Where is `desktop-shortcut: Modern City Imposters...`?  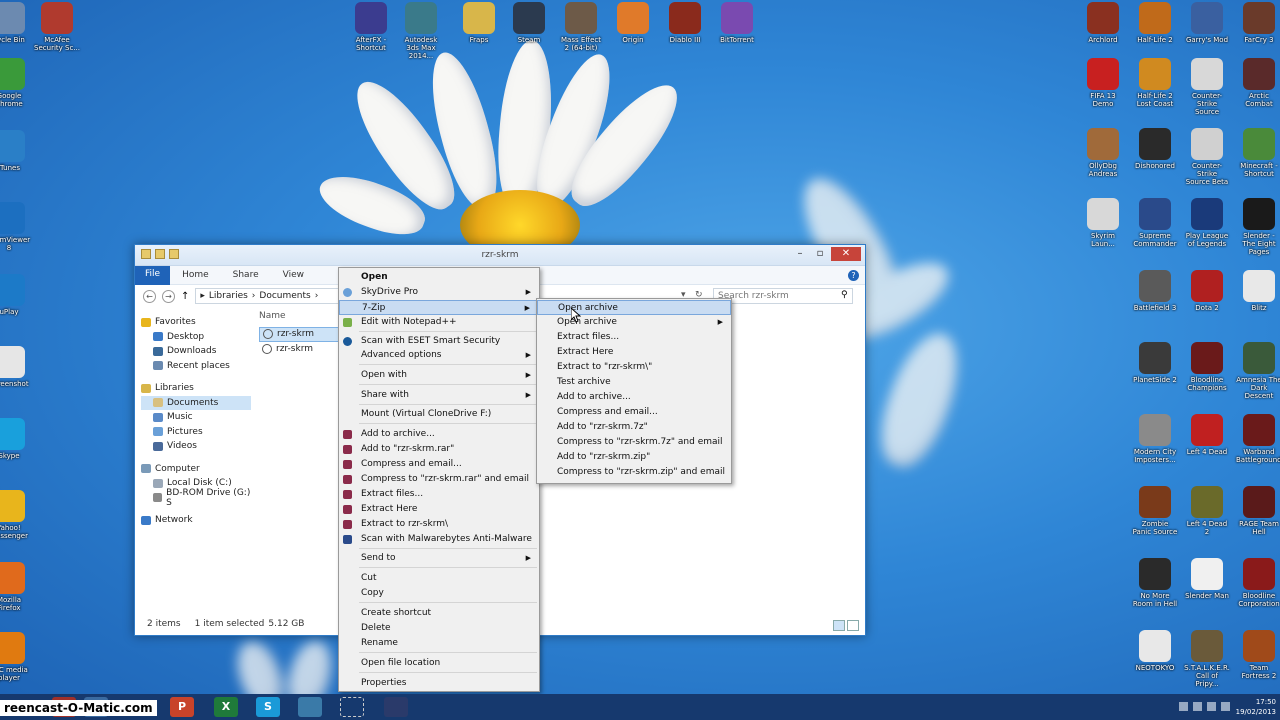
desktop-shortcut: Modern City Imposters... is located at coordinates (1155, 439).